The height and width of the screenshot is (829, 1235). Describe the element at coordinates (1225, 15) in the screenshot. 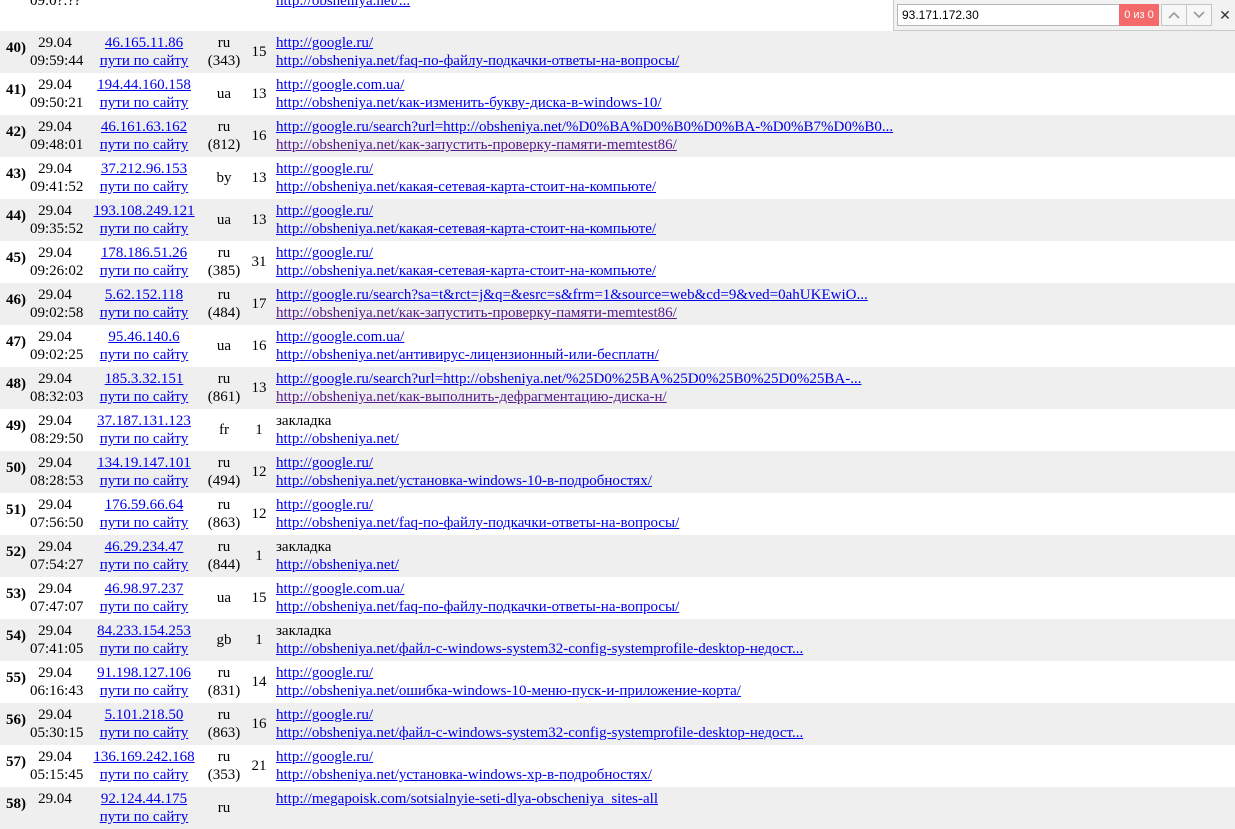

I see `close-find-button: ✕` at that location.